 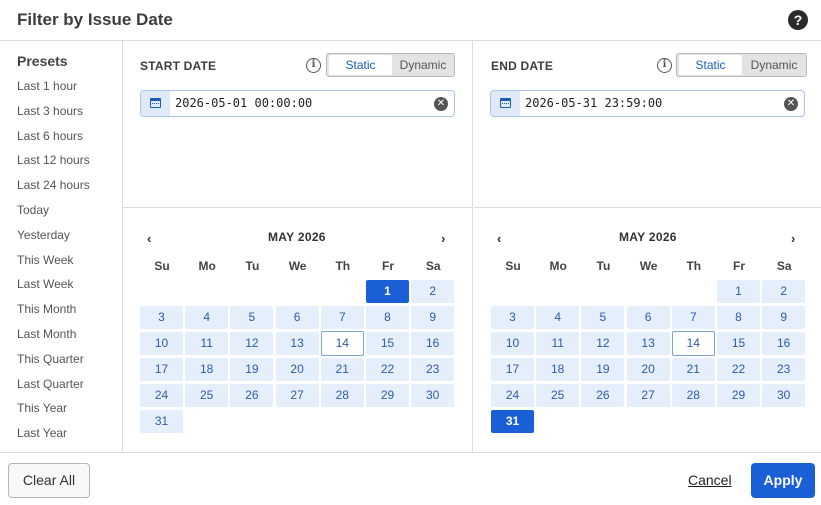 I want to click on preset-item: This Quarter, so click(x=50, y=359).